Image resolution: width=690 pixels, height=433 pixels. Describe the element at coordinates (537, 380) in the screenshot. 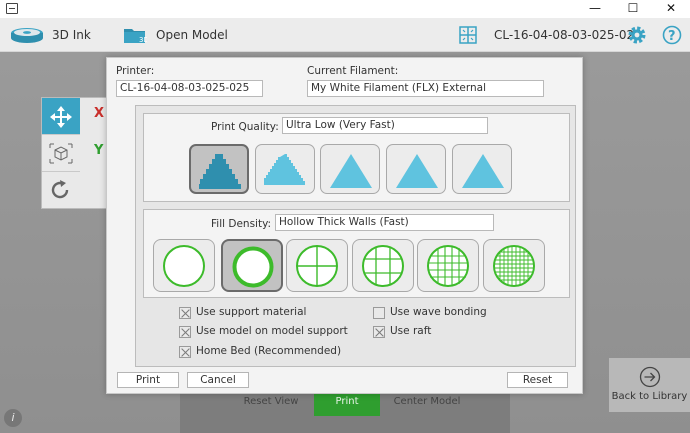

I see `reset-button: Reset` at that location.